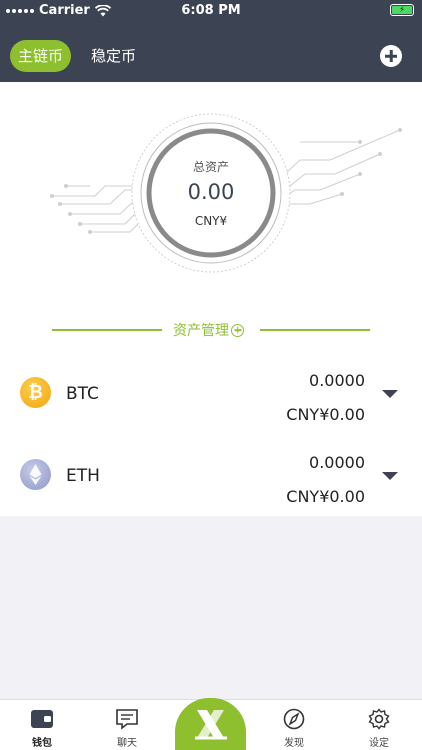  I want to click on compass-icon, so click(294, 719).